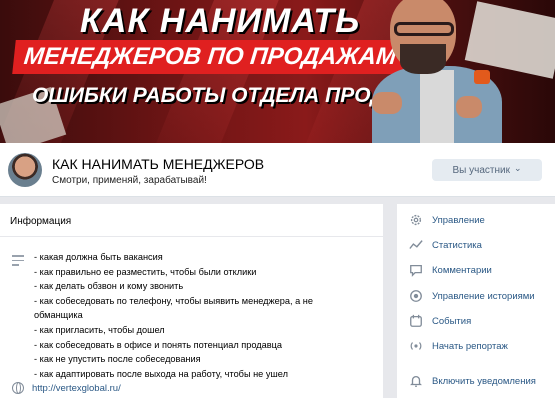 Image resolution: width=555 pixels, height=398 pixels. What do you see at coordinates (41, 221) in the screenshot?
I see `info-title: Информация` at bounding box center [41, 221].